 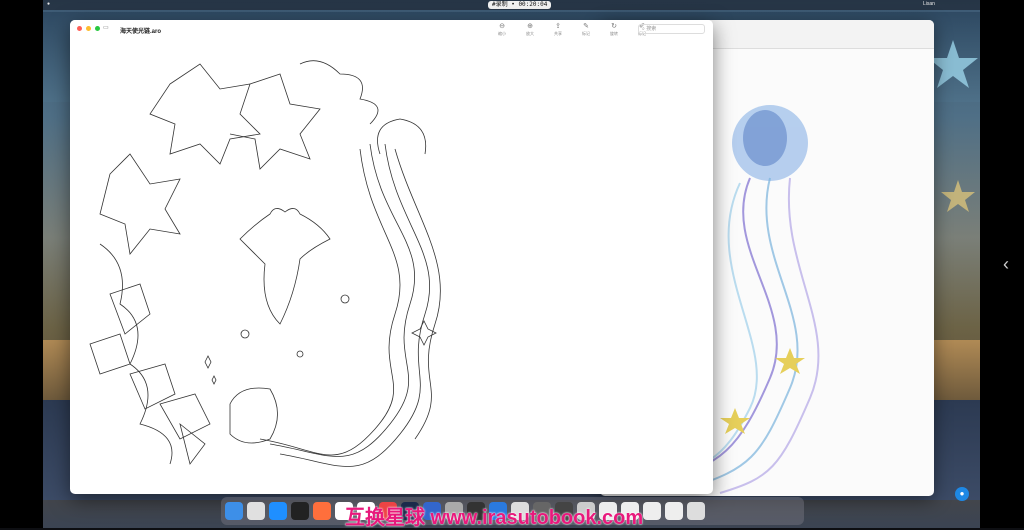 What do you see at coordinates (322, 511) in the screenshot?
I see `app-icon` at bounding box center [322, 511].